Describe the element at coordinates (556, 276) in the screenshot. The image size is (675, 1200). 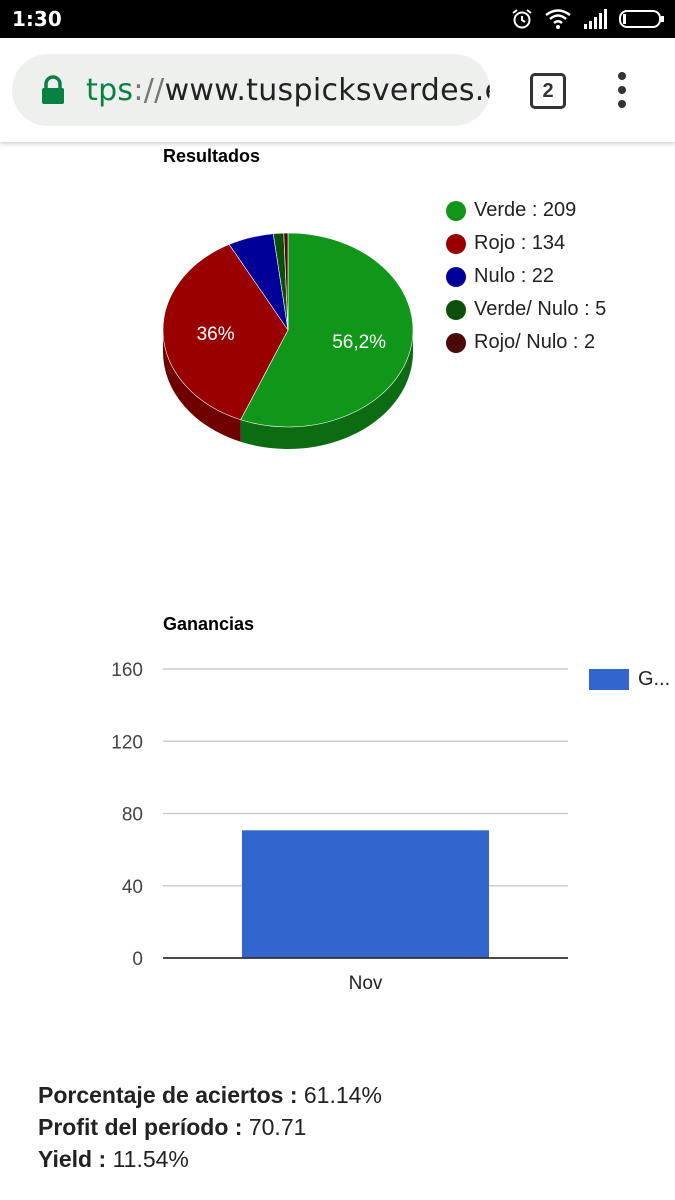
I see `legend-item-nulo: Nulo : 22` at that location.